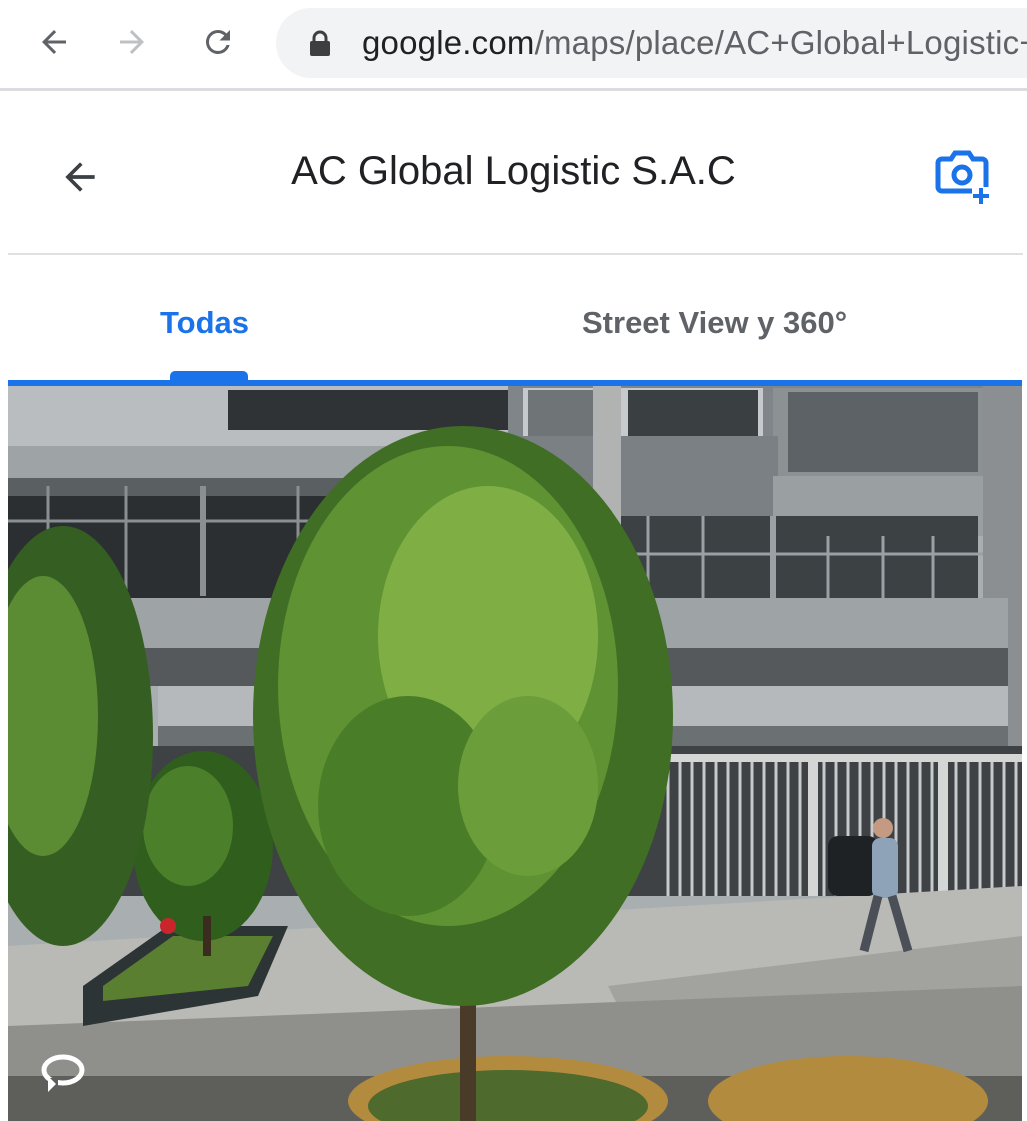 The height and width of the screenshot is (1121, 1027). I want to click on active-tab-indicator, so click(209, 375).